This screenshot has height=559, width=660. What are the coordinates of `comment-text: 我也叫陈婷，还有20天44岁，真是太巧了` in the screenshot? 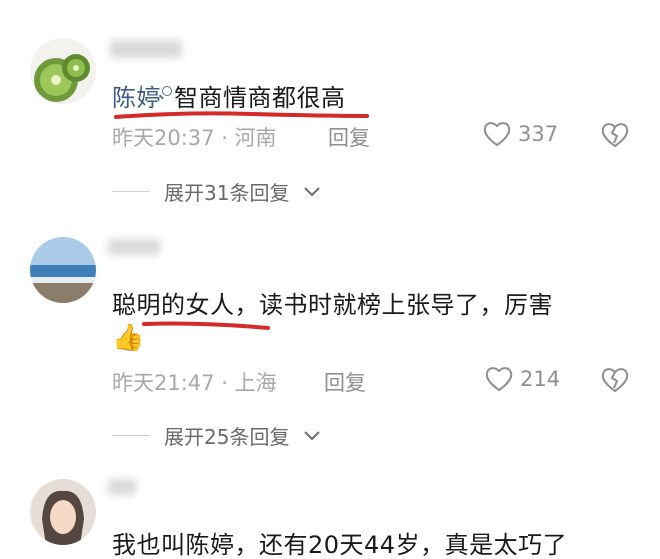 It's located at (340, 545).